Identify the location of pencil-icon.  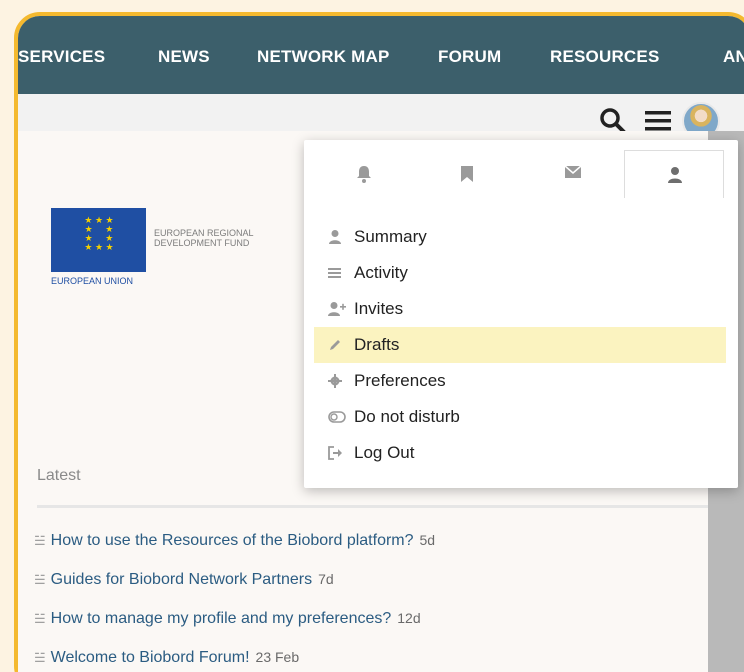
(338, 345).